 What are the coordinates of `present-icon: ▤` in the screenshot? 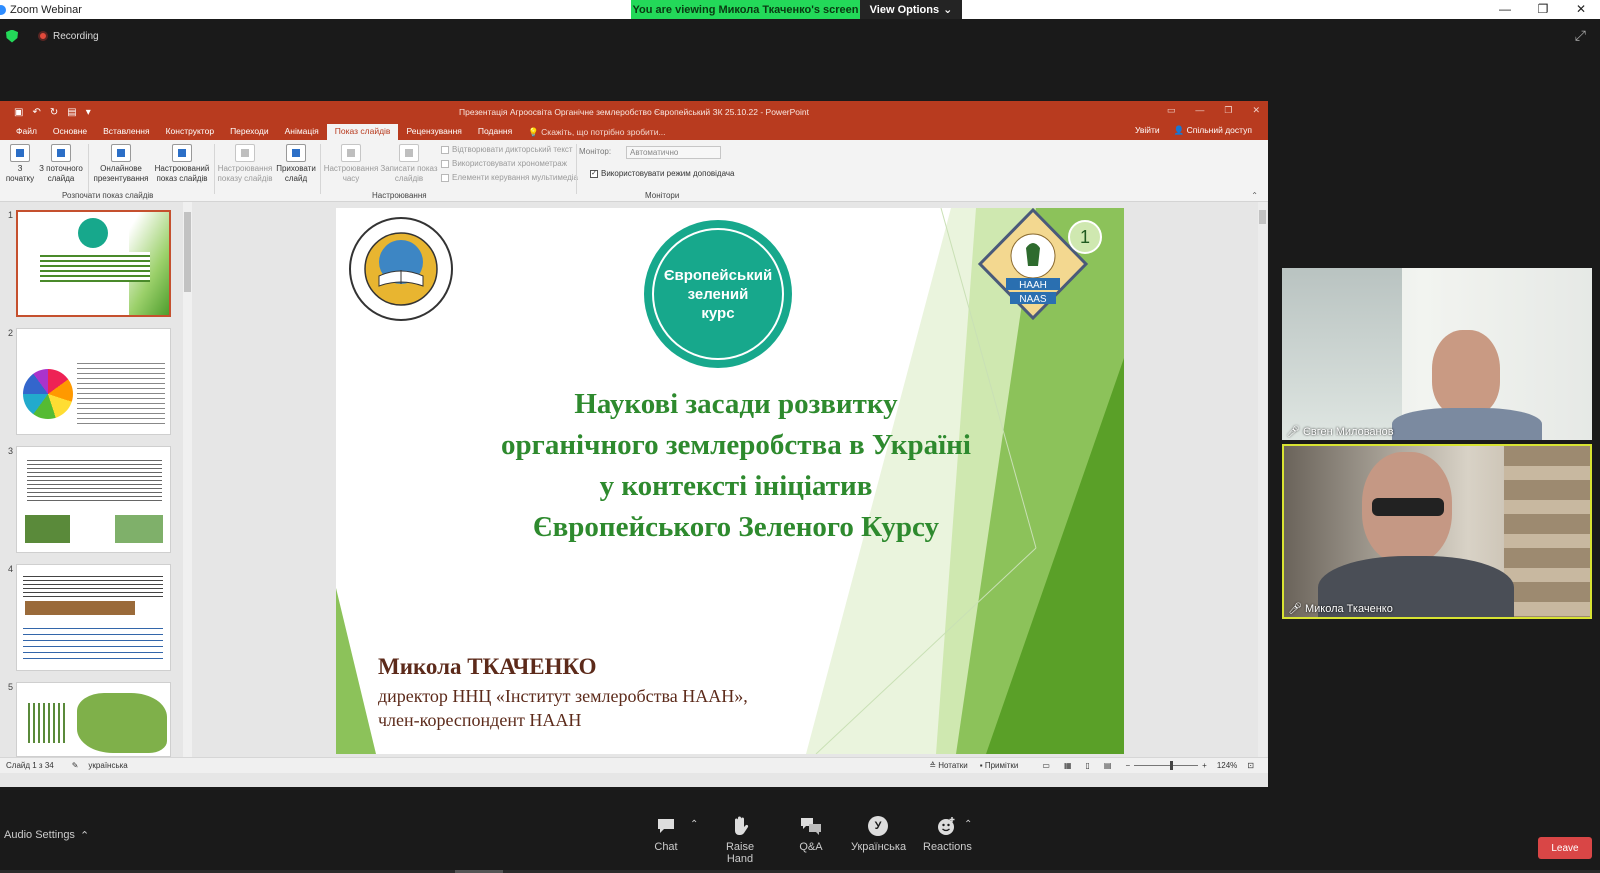 It's located at (71, 112).